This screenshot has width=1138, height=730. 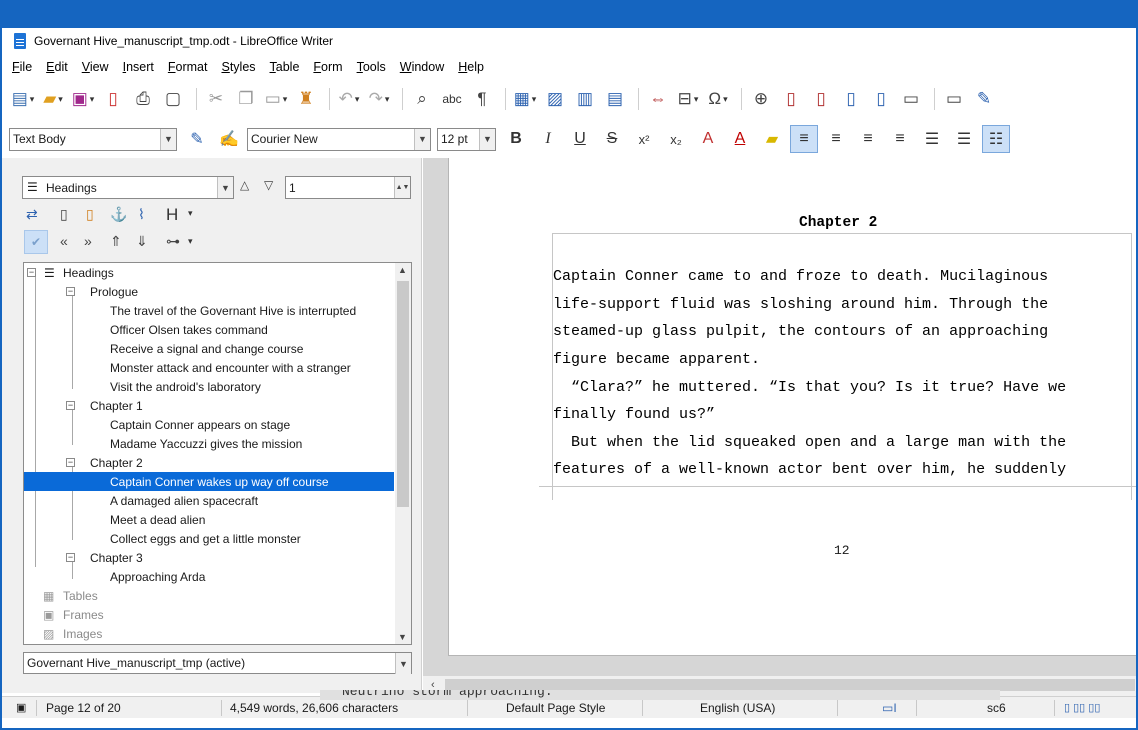 What do you see at coordinates (88, 241) in the screenshot?
I see `demote-chapter-icon: »` at bounding box center [88, 241].